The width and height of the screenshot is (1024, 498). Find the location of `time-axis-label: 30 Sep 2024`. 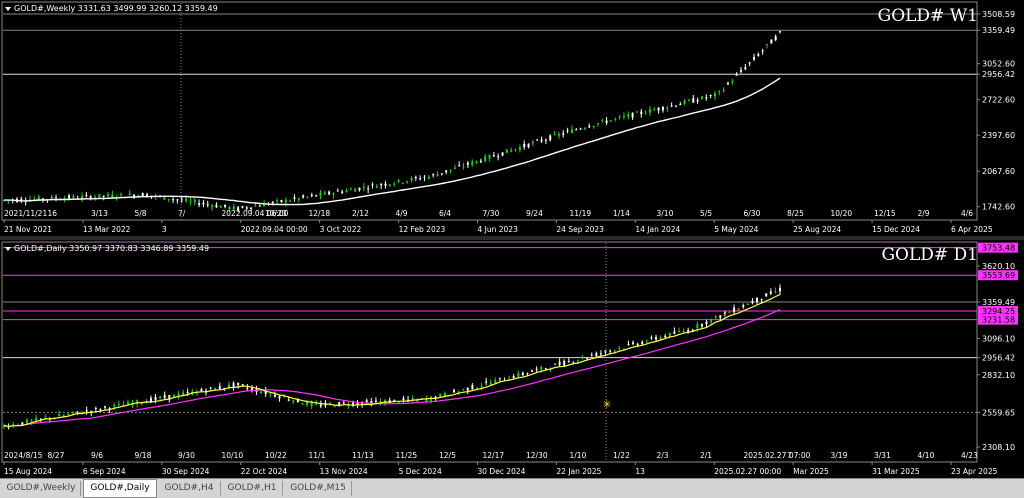

time-axis-label: 30 Sep 2024 is located at coordinates (186, 471).